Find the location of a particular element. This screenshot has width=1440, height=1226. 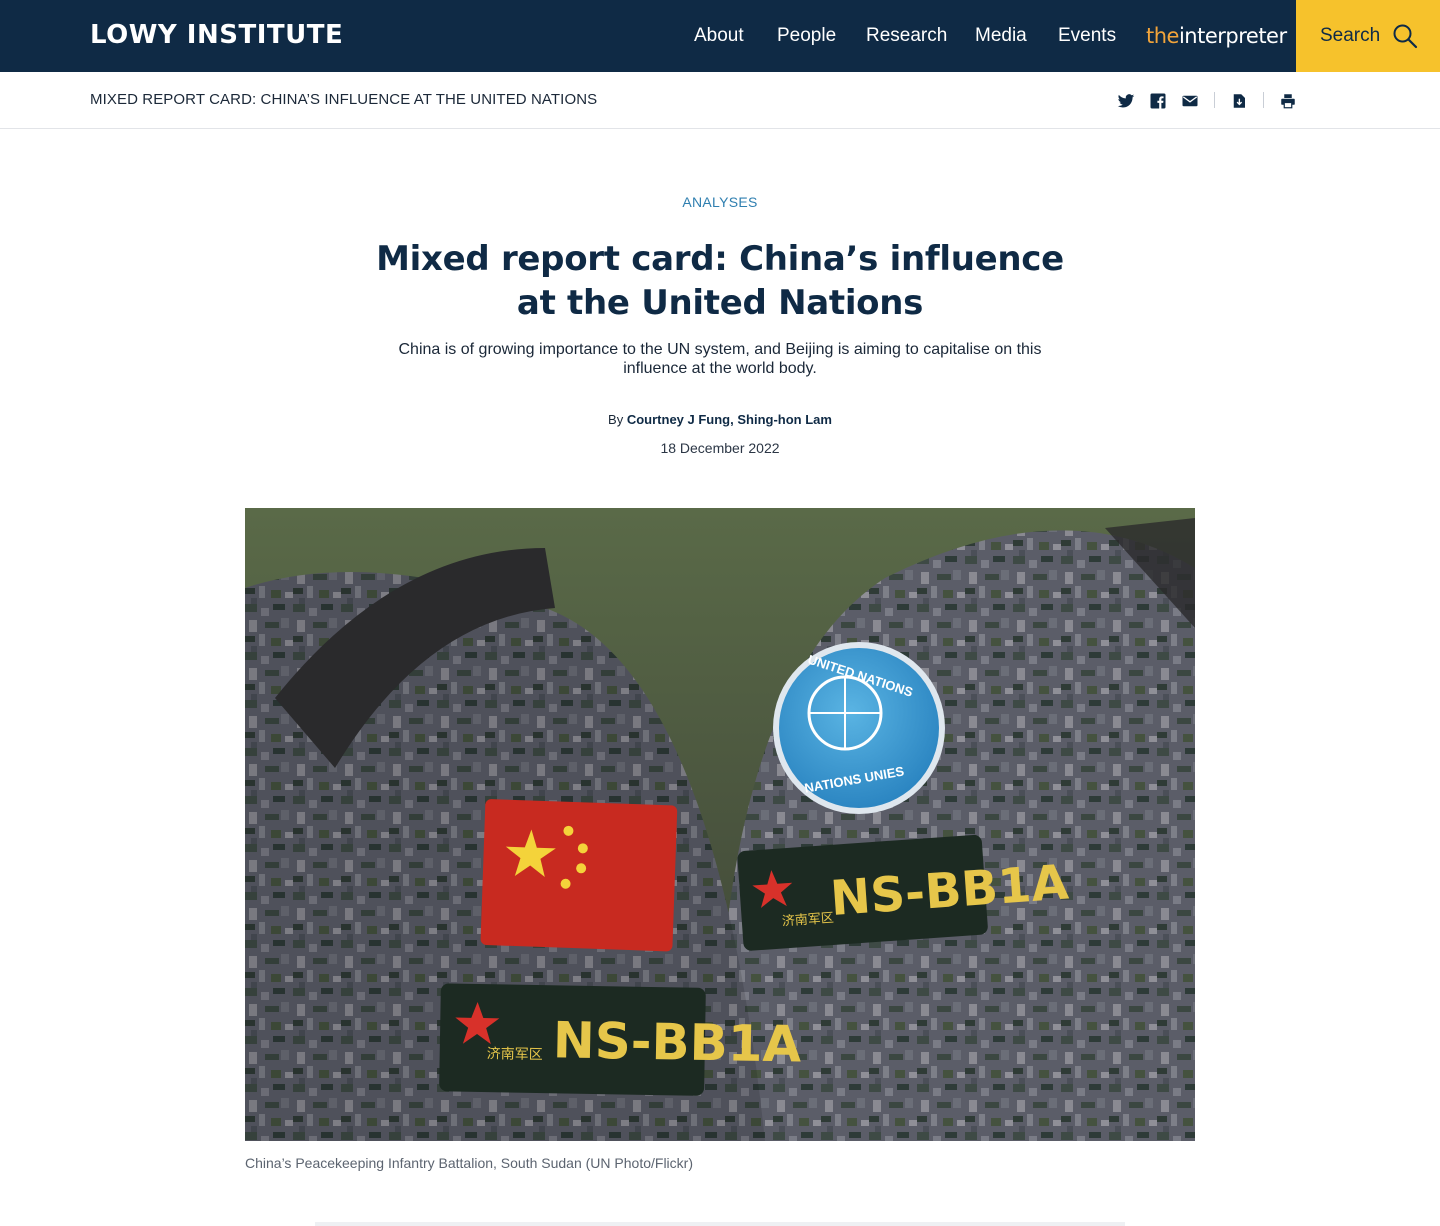

interpreter-prefix: the is located at coordinates (1162, 36).